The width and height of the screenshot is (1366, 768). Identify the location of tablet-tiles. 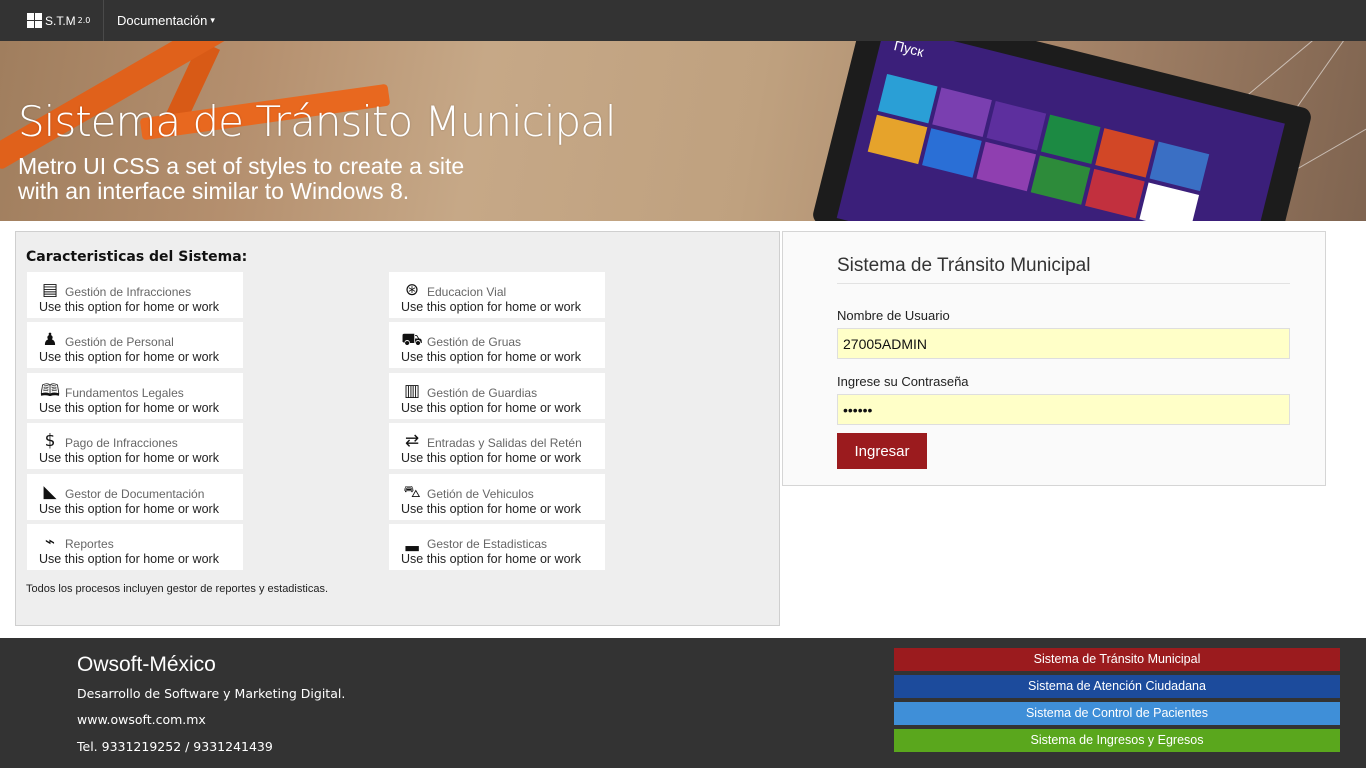
(1038, 147).